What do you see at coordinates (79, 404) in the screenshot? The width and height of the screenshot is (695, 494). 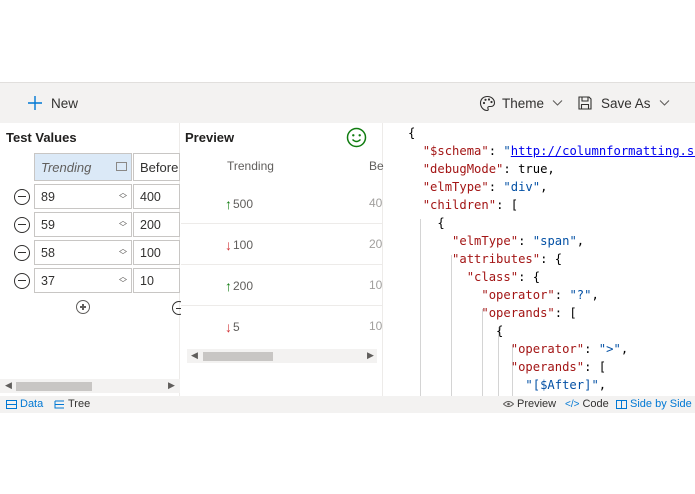 I see `tree-tab-label: Tree` at bounding box center [79, 404].